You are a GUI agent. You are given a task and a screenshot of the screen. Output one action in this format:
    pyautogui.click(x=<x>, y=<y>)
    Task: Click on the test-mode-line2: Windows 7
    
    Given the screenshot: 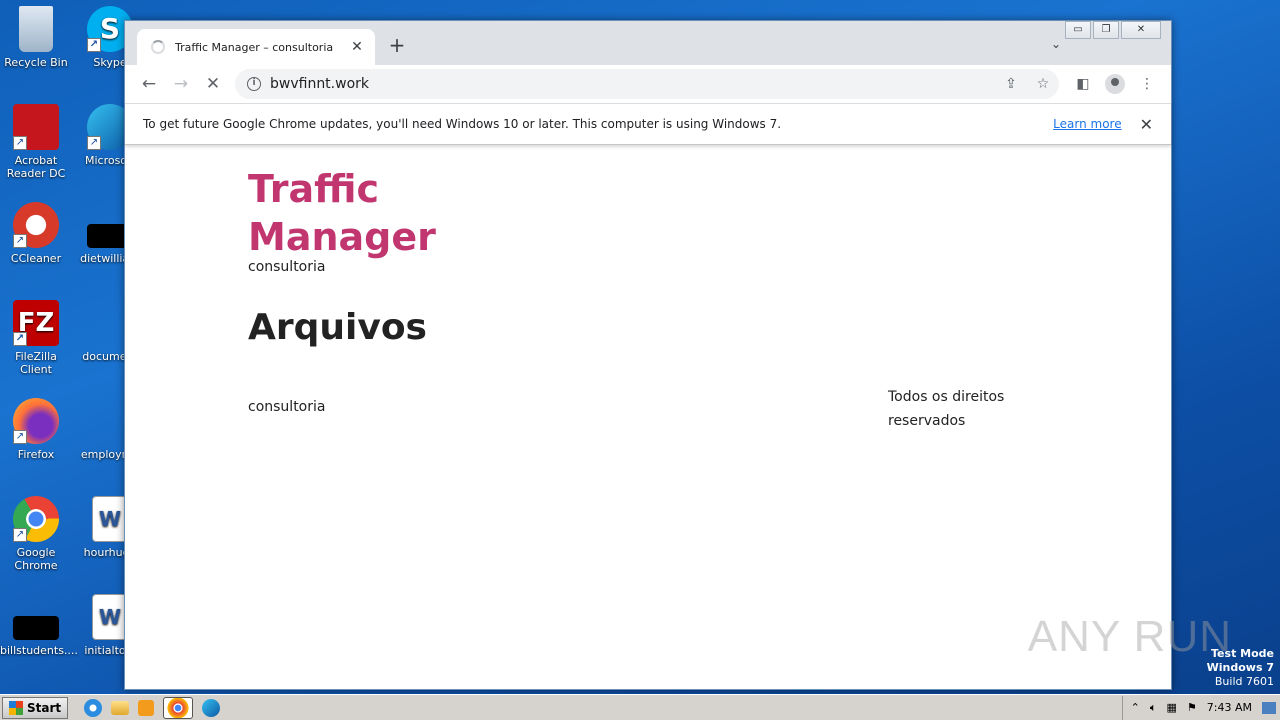 What is the action you would take?
    pyautogui.click(x=1240, y=667)
    